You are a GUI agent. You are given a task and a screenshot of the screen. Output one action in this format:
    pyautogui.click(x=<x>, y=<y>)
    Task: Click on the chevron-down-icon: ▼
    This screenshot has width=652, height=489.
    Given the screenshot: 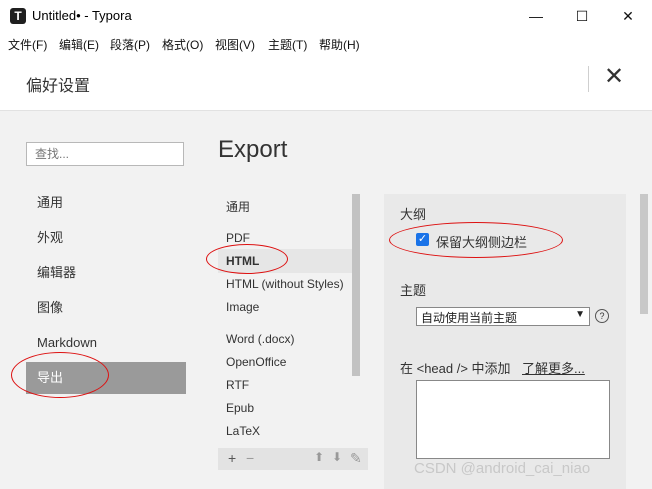 What is the action you would take?
    pyautogui.click(x=580, y=314)
    